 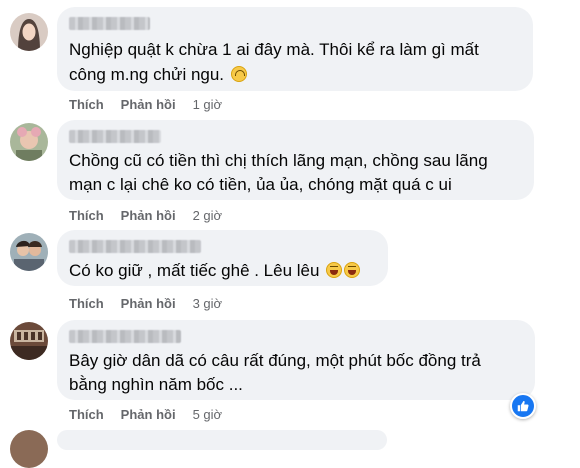 I want to click on comment-text-fragment: công m.ng chửi ngu., so click(x=147, y=74).